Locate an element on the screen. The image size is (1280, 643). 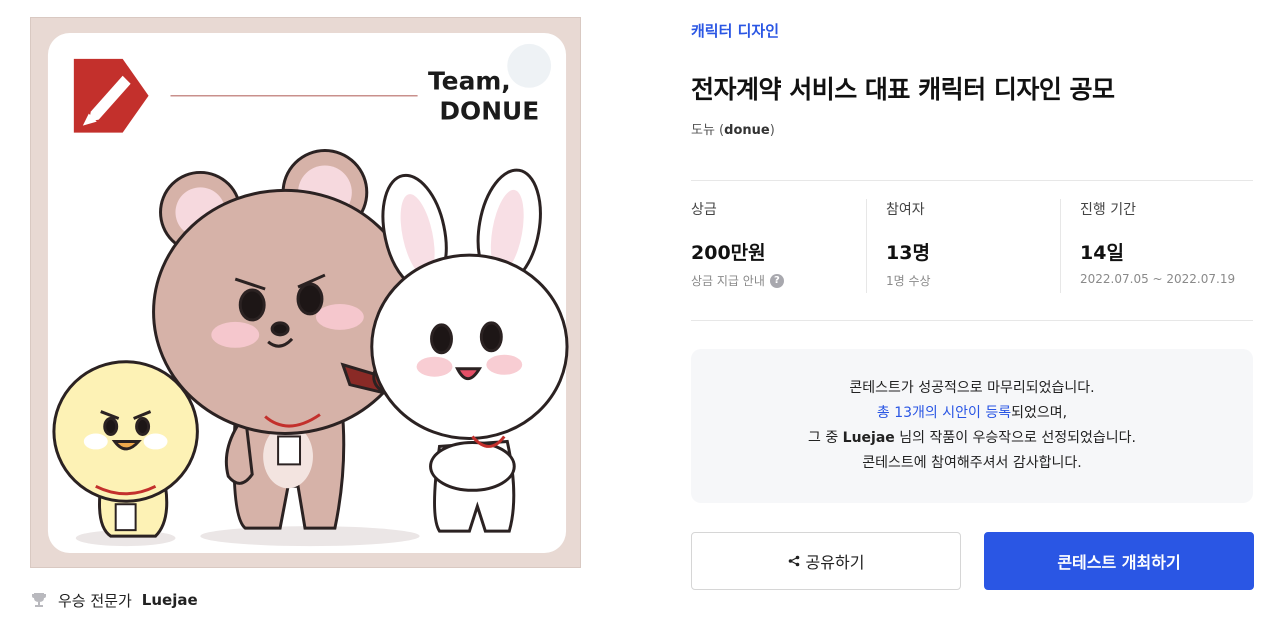
notice-line-2: 총 13개의 시안이 등록되었으며, is located at coordinates (972, 413).